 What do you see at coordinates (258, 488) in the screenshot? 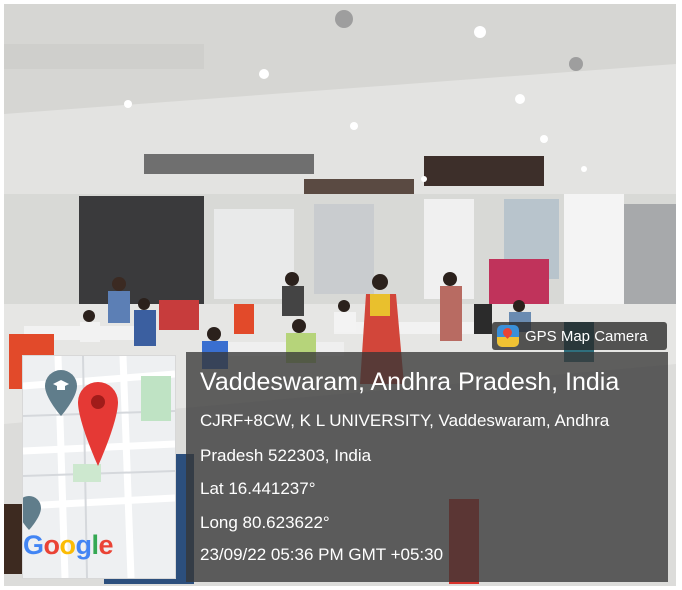
I see `latitude-readout: Lat 16.441237°` at bounding box center [258, 488].